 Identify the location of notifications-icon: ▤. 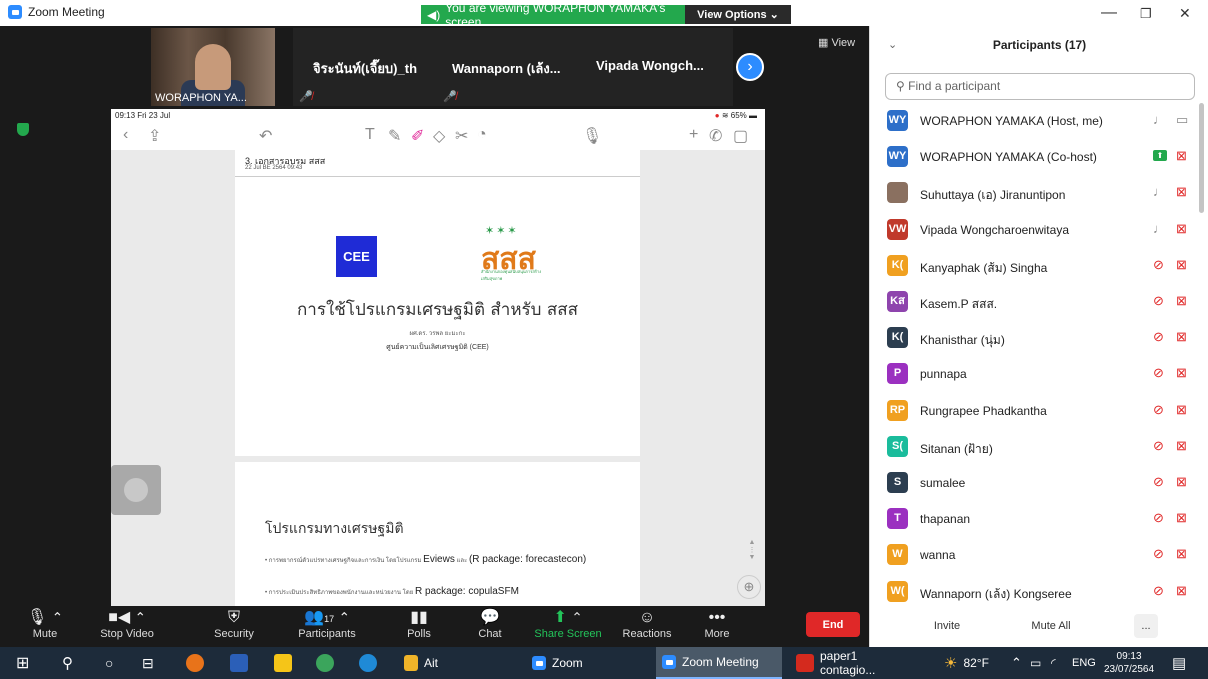
(1179, 663).